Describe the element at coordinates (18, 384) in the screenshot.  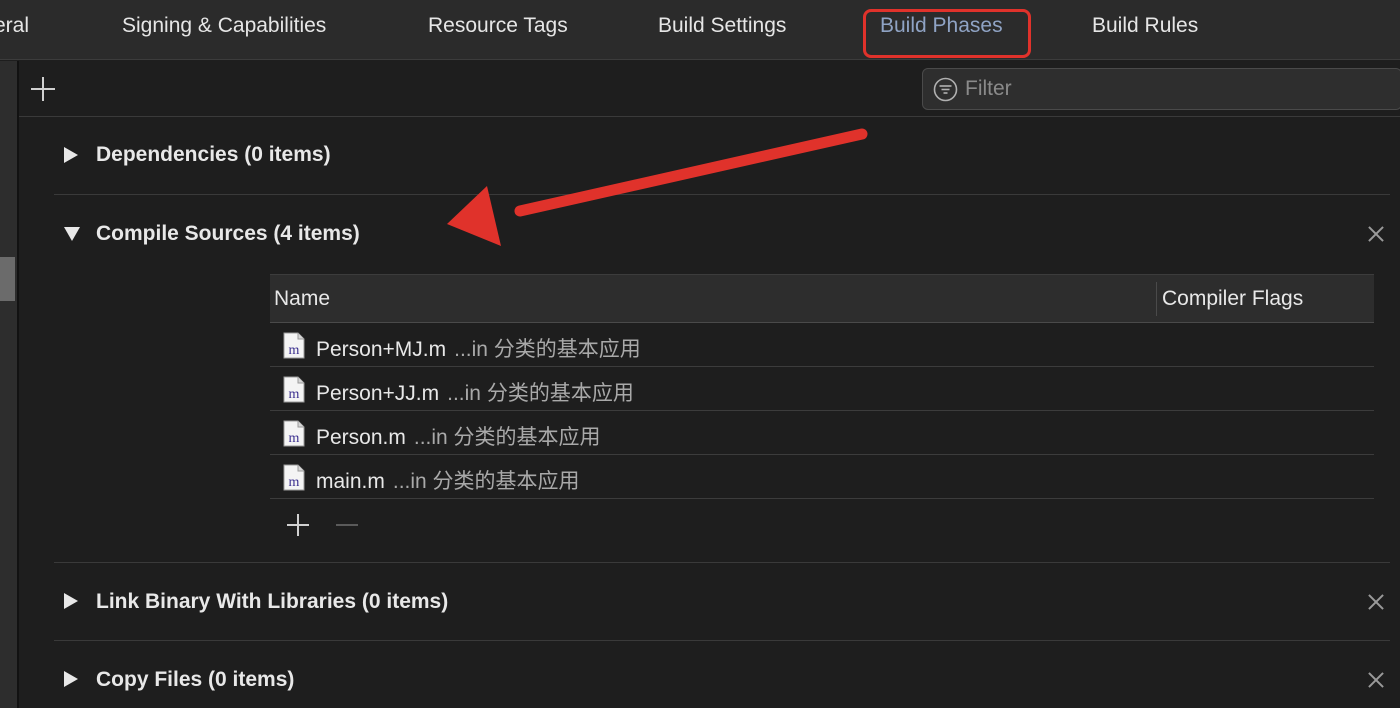
I see `pane-divider` at that location.